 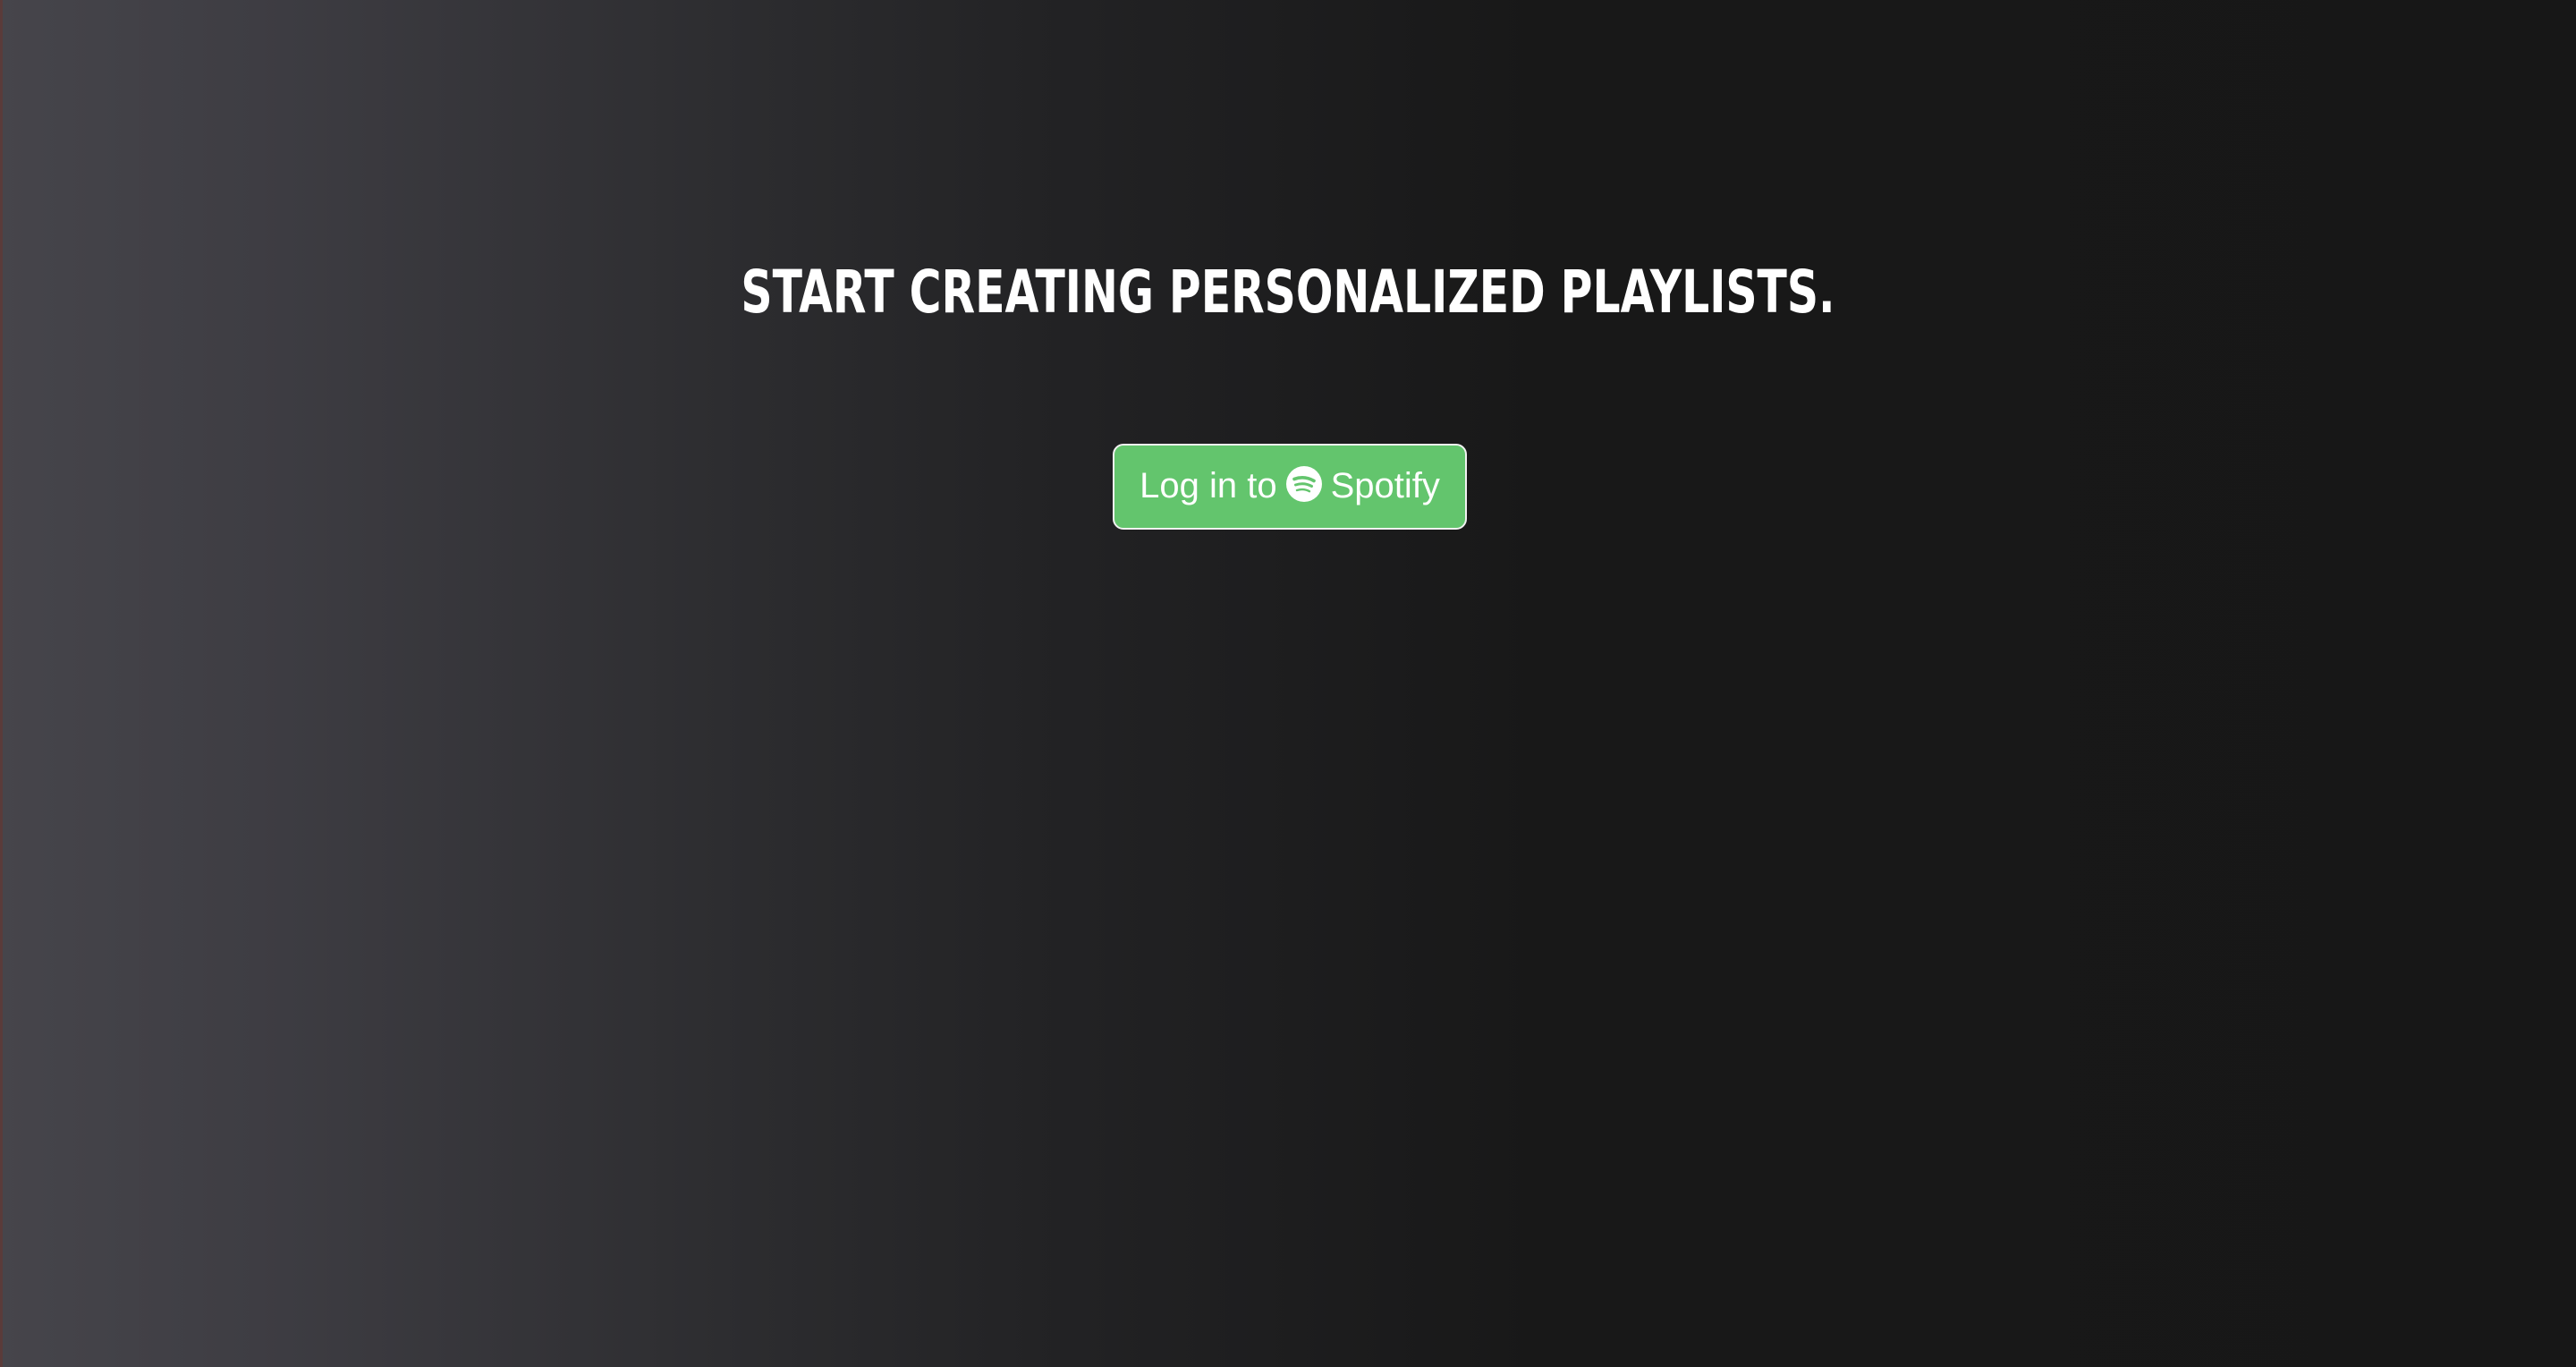 What do you see at coordinates (1385, 485) in the screenshot?
I see `login-button-brand: Spotify` at bounding box center [1385, 485].